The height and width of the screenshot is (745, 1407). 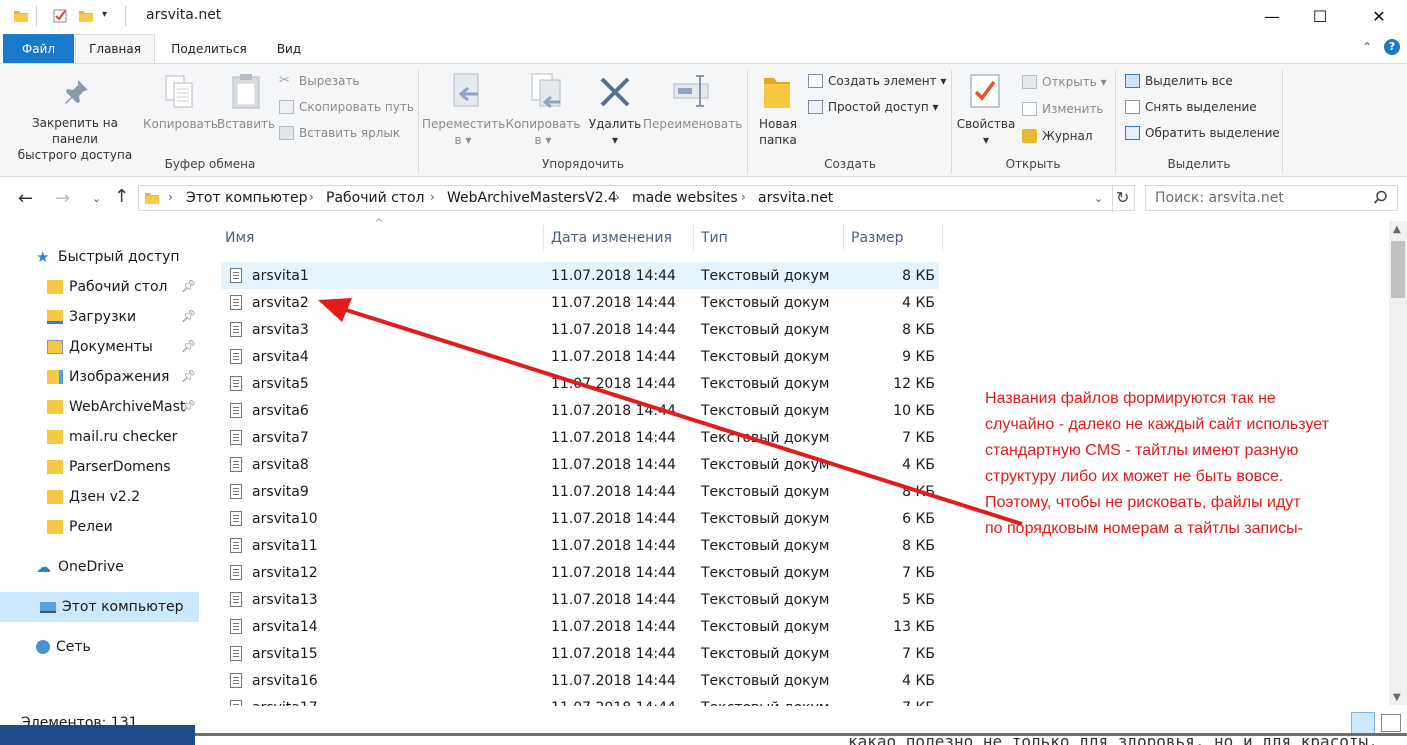 I want to click on delete-button: Удалить ▾, so click(x=615, y=132).